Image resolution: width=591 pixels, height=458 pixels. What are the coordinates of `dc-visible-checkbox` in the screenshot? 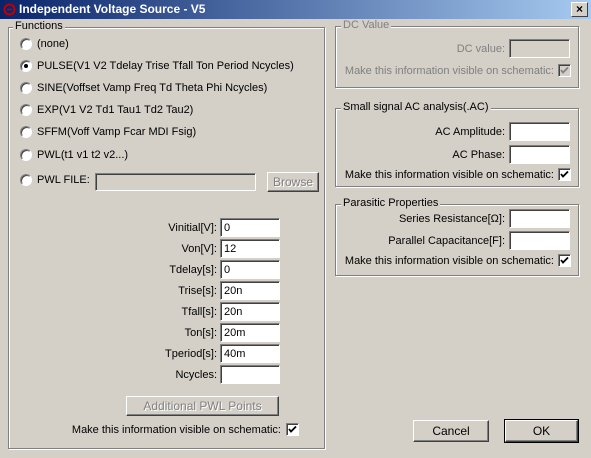 It's located at (564, 70).